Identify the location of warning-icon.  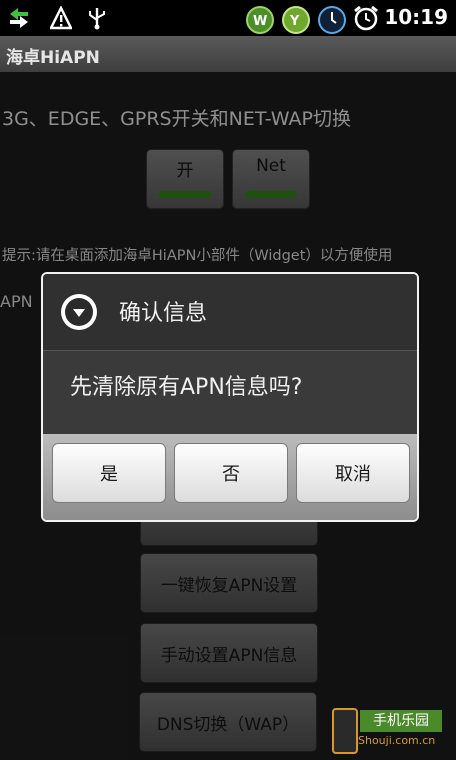
(61, 18).